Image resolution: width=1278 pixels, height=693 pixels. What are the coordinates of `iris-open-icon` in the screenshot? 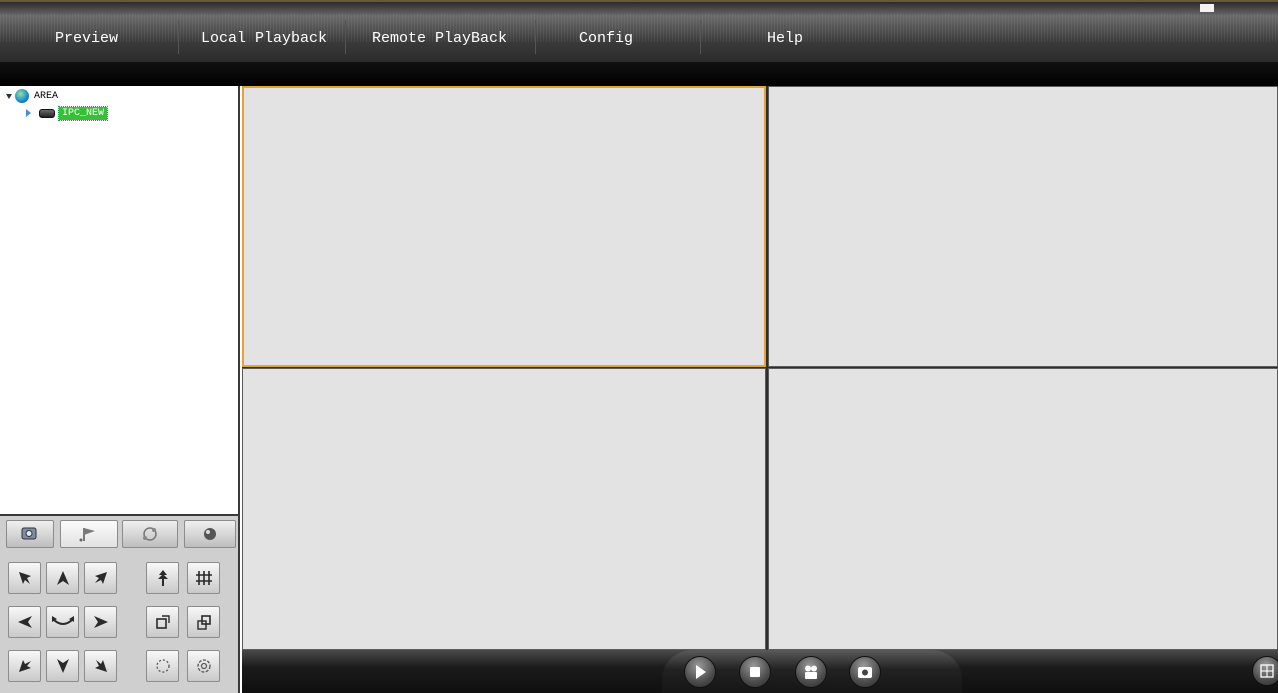 It's located at (203, 666).